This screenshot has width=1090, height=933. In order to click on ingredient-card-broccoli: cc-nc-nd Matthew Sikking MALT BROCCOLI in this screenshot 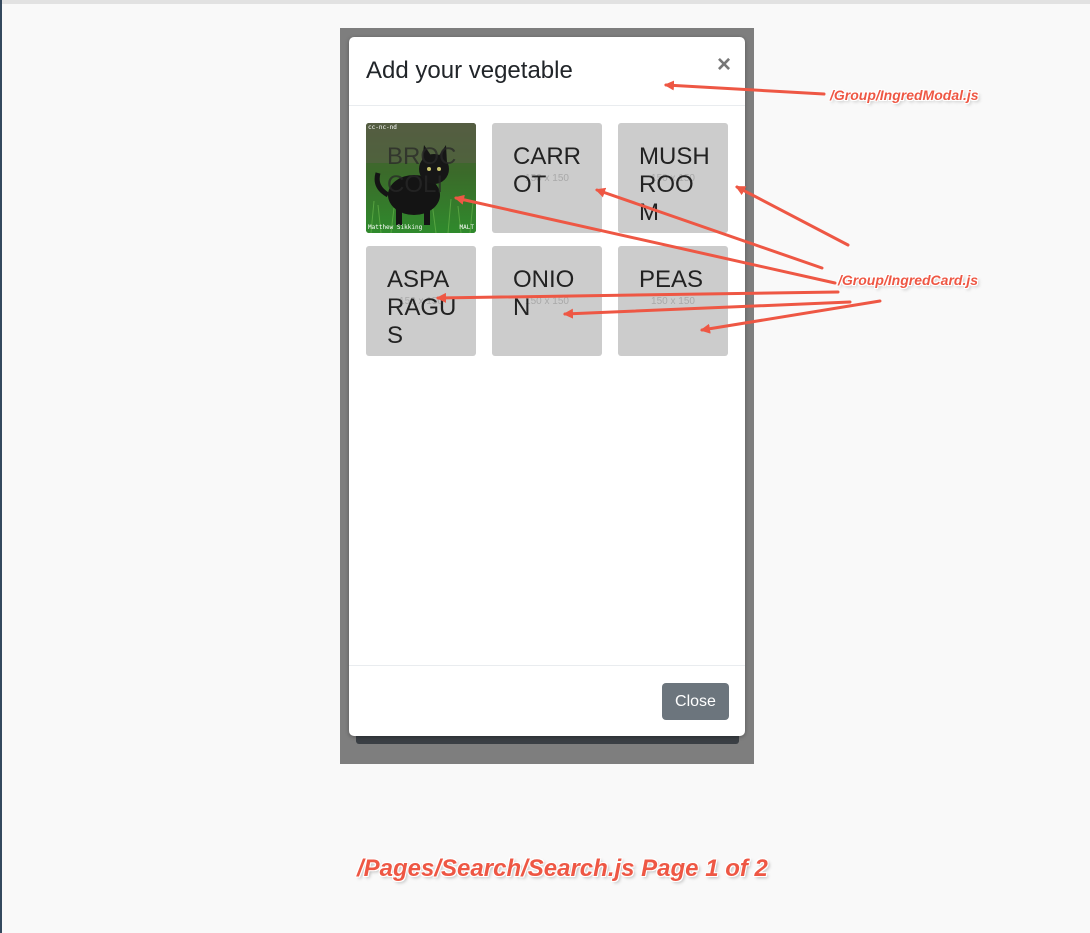, I will do `click(421, 178)`.